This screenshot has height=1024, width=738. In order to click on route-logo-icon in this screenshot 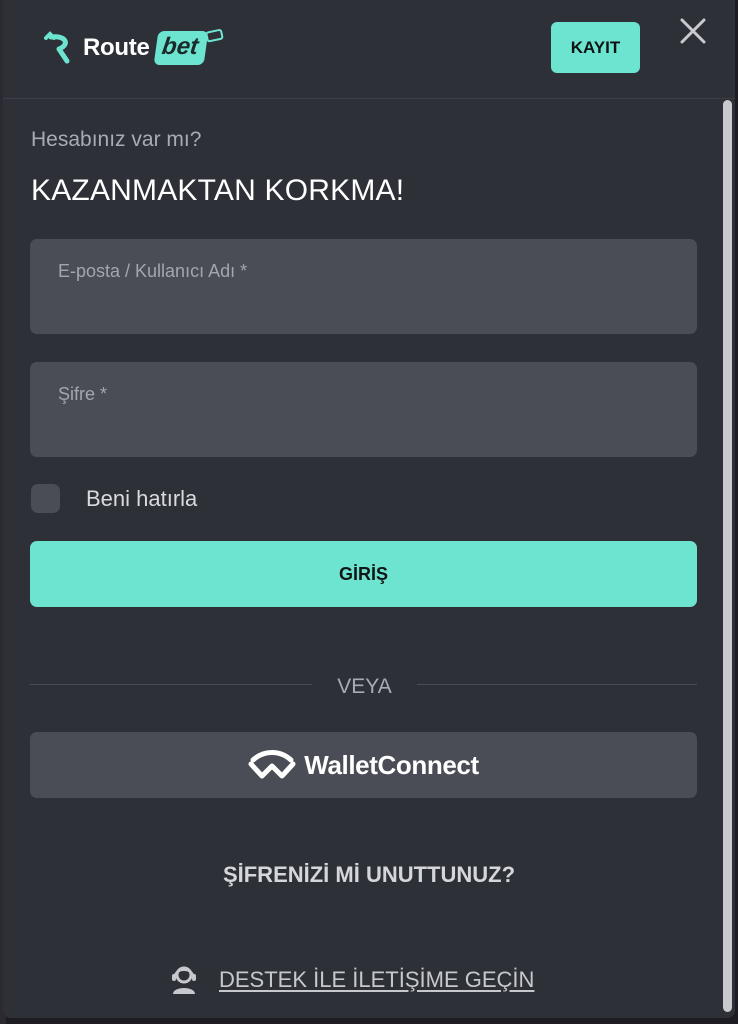, I will do `click(57, 47)`.